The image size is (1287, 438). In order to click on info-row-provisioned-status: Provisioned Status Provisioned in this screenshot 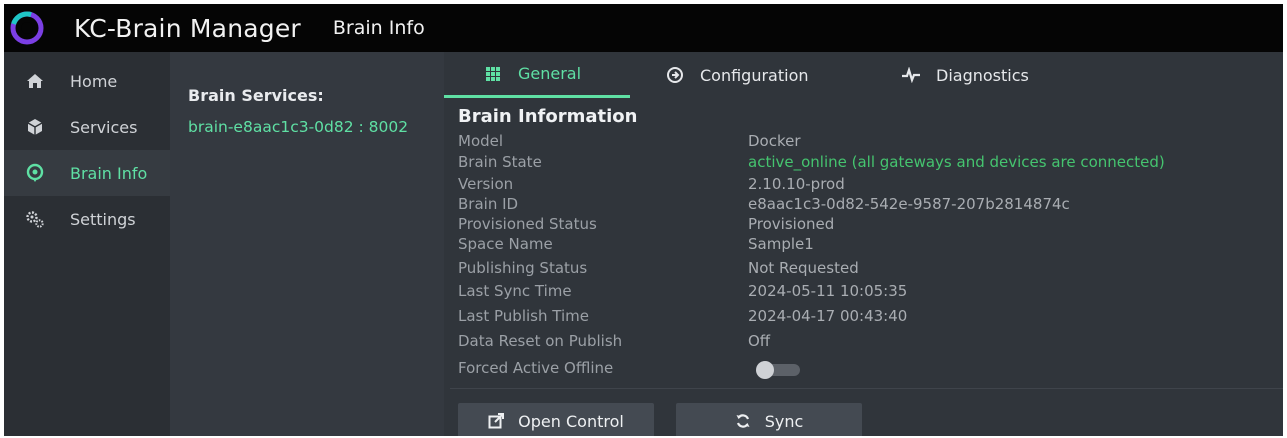, I will do `click(868, 226)`.